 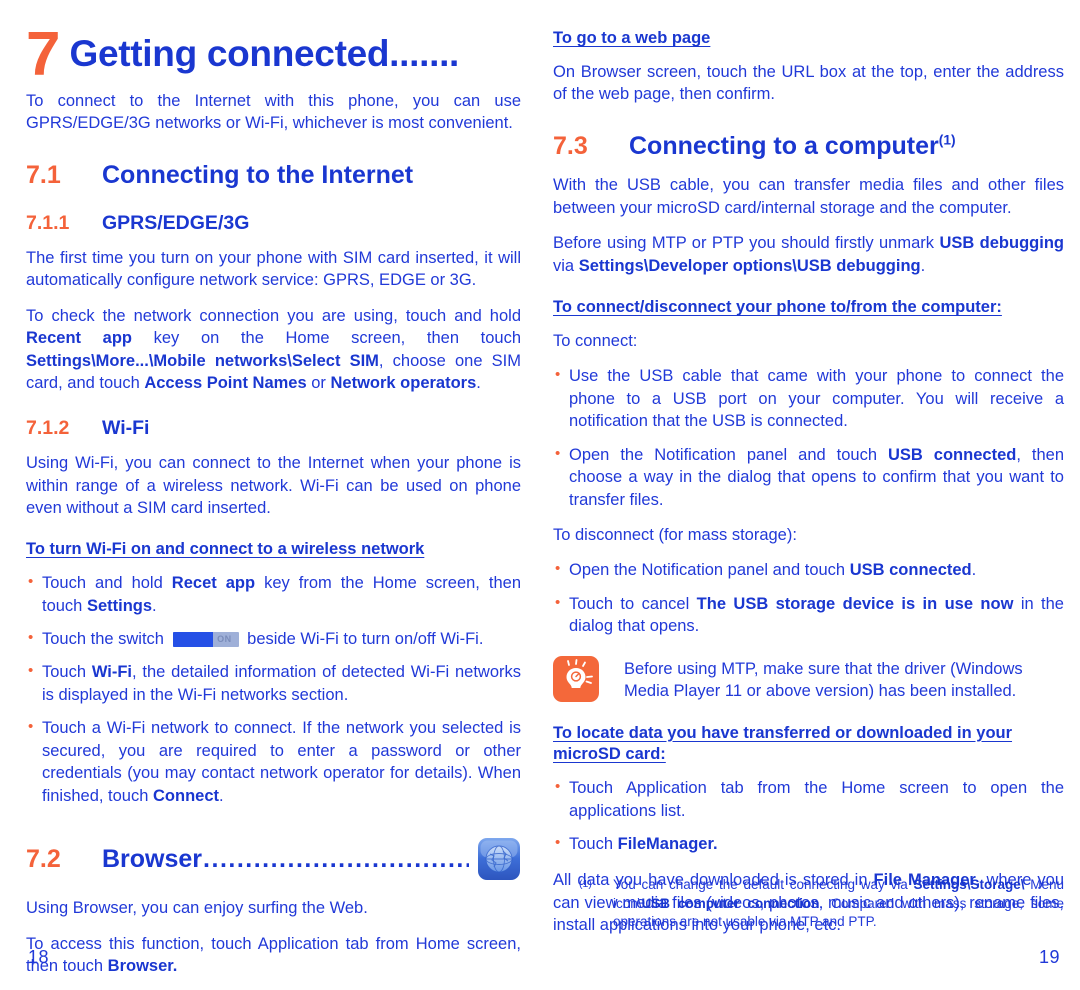 What do you see at coordinates (923, 265) in the screenshot?
I see `mtp-text-3: .` at bounding box center [923, 265].